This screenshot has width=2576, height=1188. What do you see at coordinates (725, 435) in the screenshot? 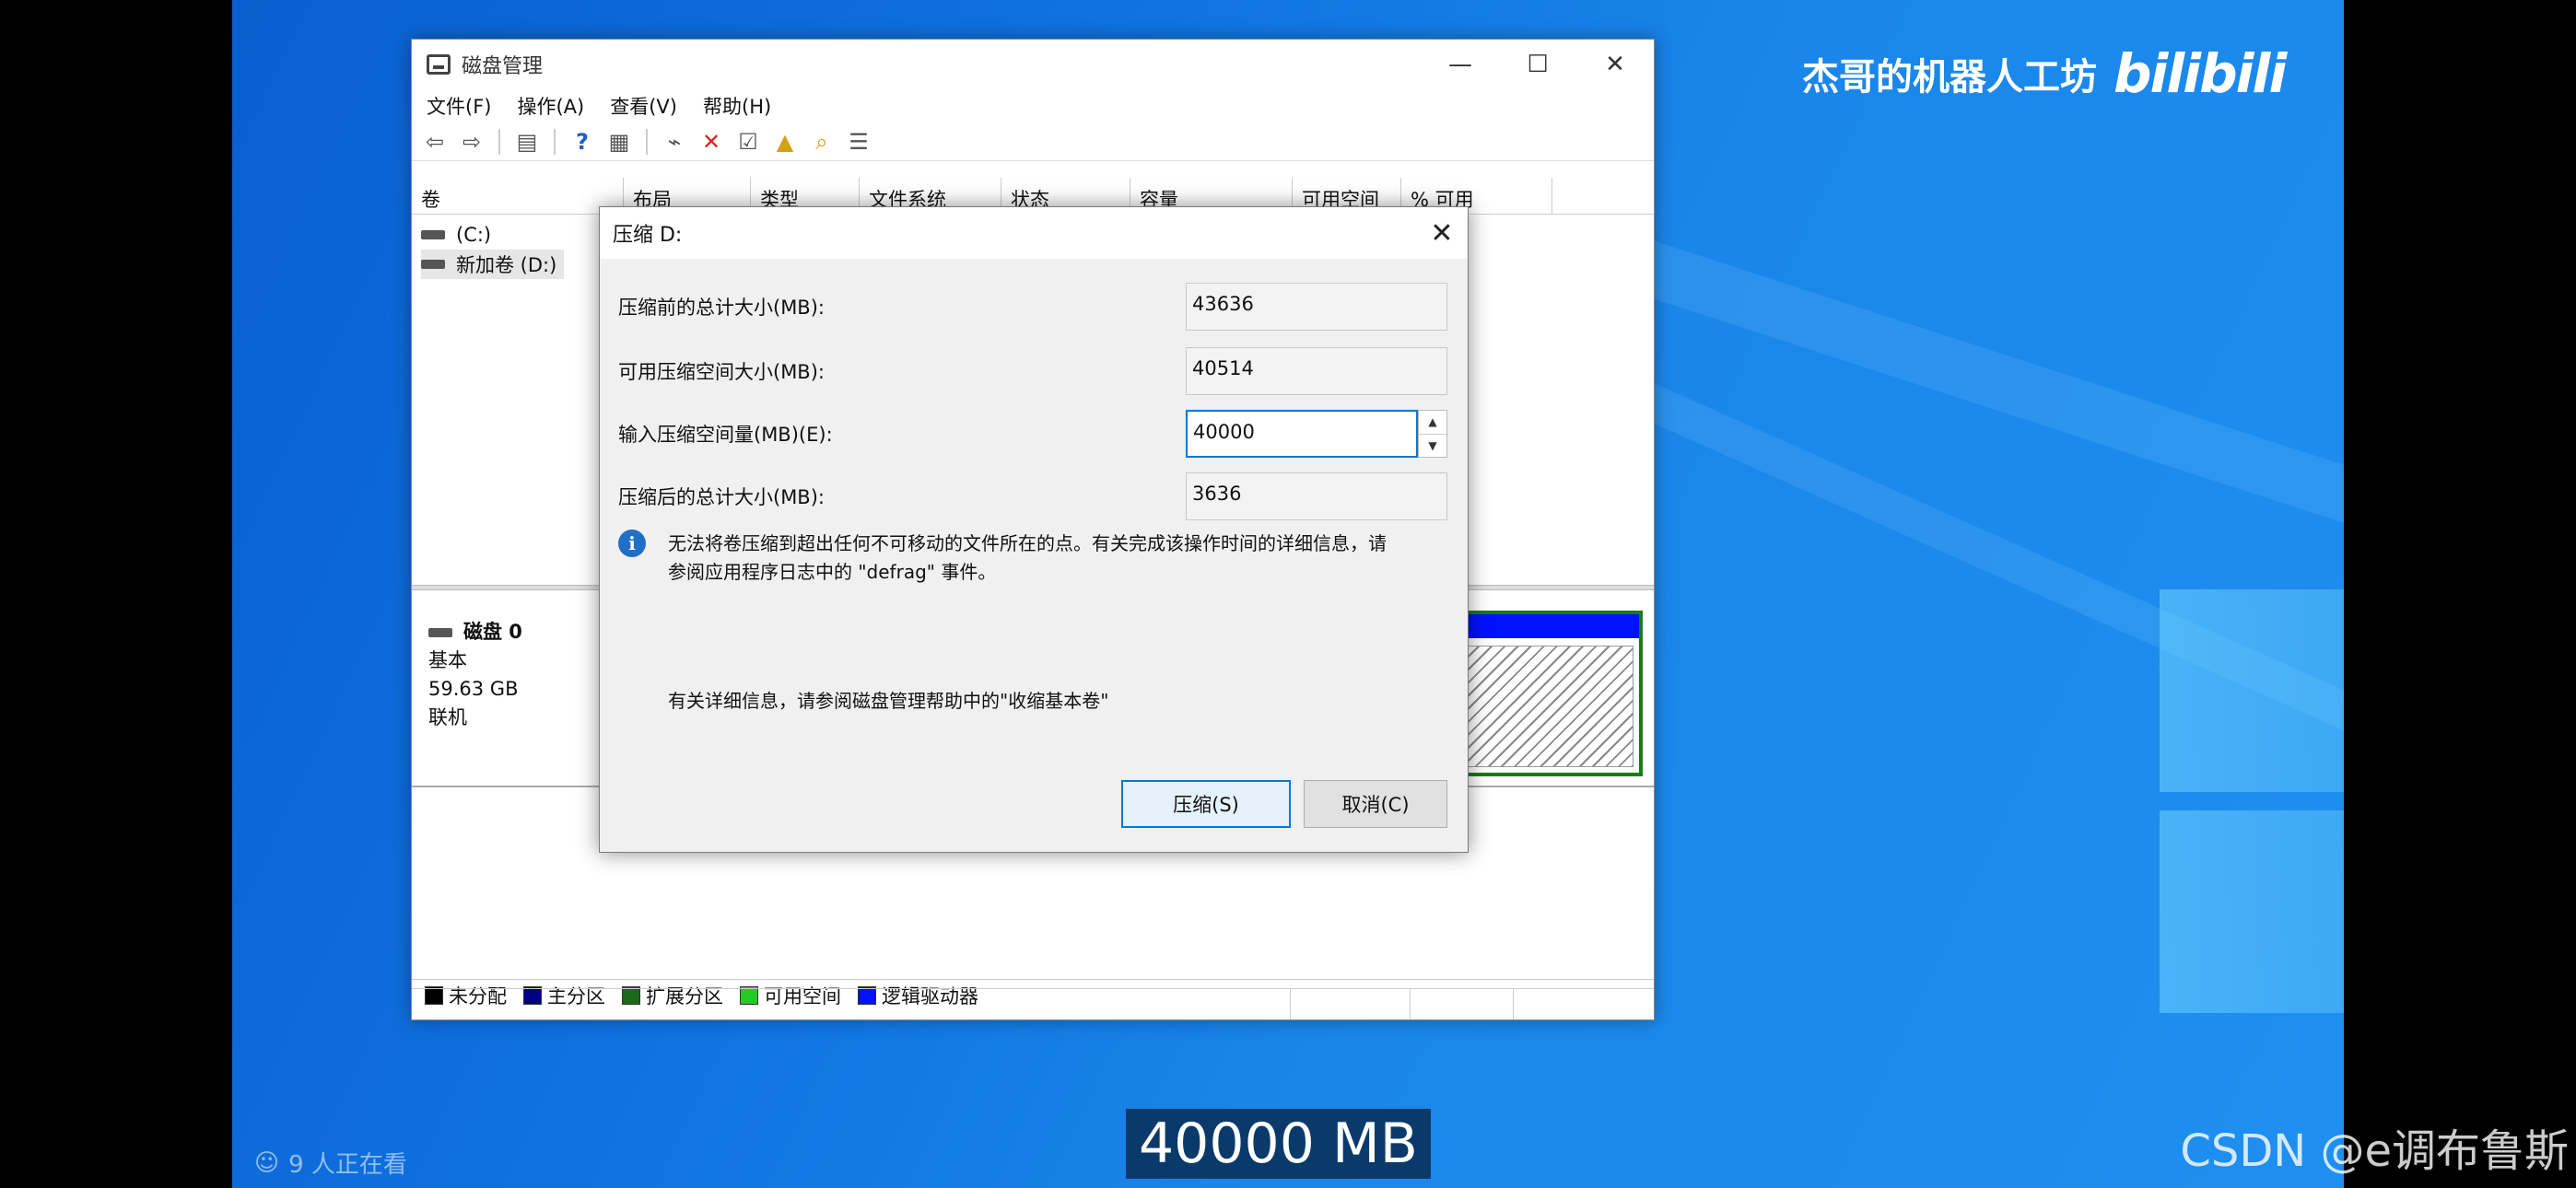
I see `input-label: 输入压缩空间量(MB)(E):` at bounding box center [725, 435].